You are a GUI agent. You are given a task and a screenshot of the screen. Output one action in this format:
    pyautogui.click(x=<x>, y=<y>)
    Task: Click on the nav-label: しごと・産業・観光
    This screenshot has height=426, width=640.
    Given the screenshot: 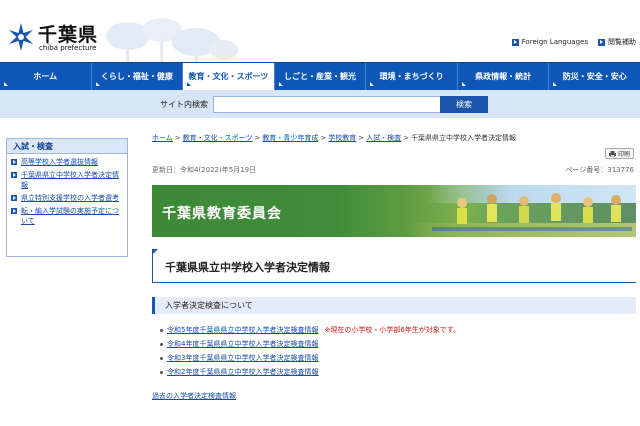 What is the action you would take?
    pyautogui.click(x=320, y=76)
    